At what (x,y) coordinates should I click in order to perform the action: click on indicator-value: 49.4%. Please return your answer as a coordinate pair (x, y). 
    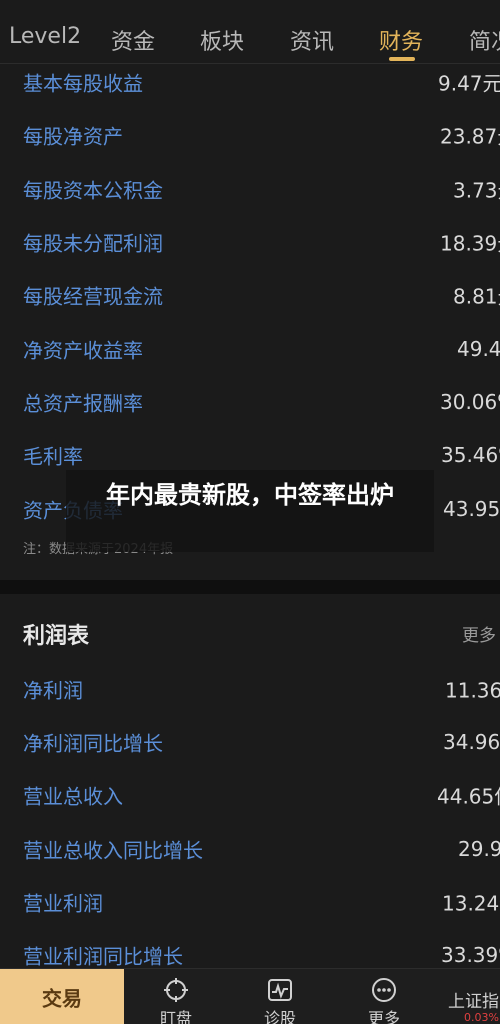
    Looking at the image, I should click on (478, 348).